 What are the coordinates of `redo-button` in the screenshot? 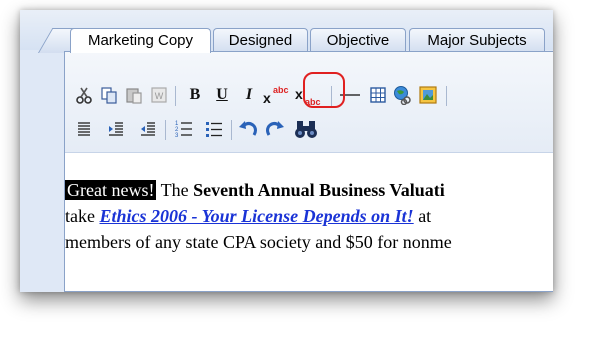 It's located at (275, 129).